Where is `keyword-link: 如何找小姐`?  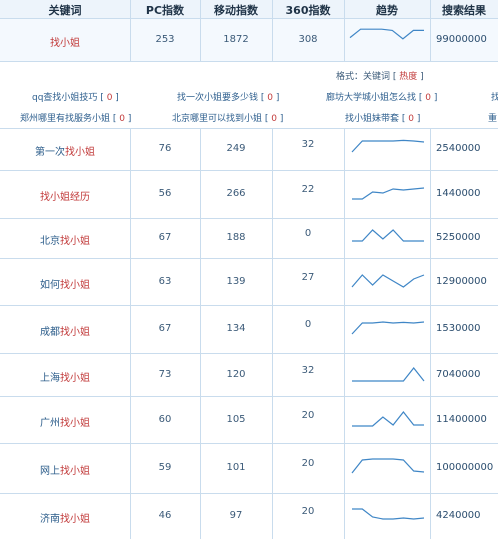
keyword-link: 如何找小姐 is located at coordinates (65, 283).